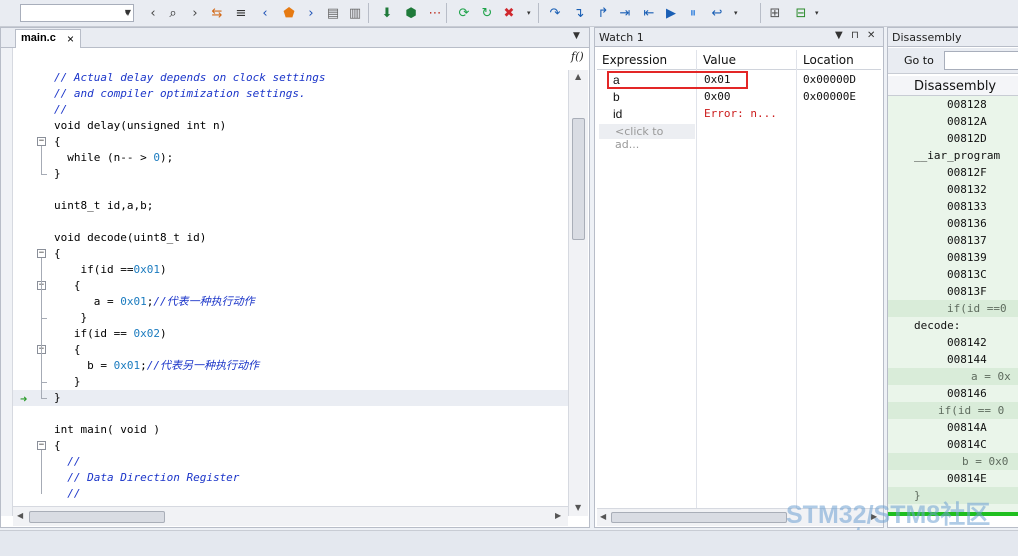  I want to click on disassembly-address-row: 008132, so click(953, 189).